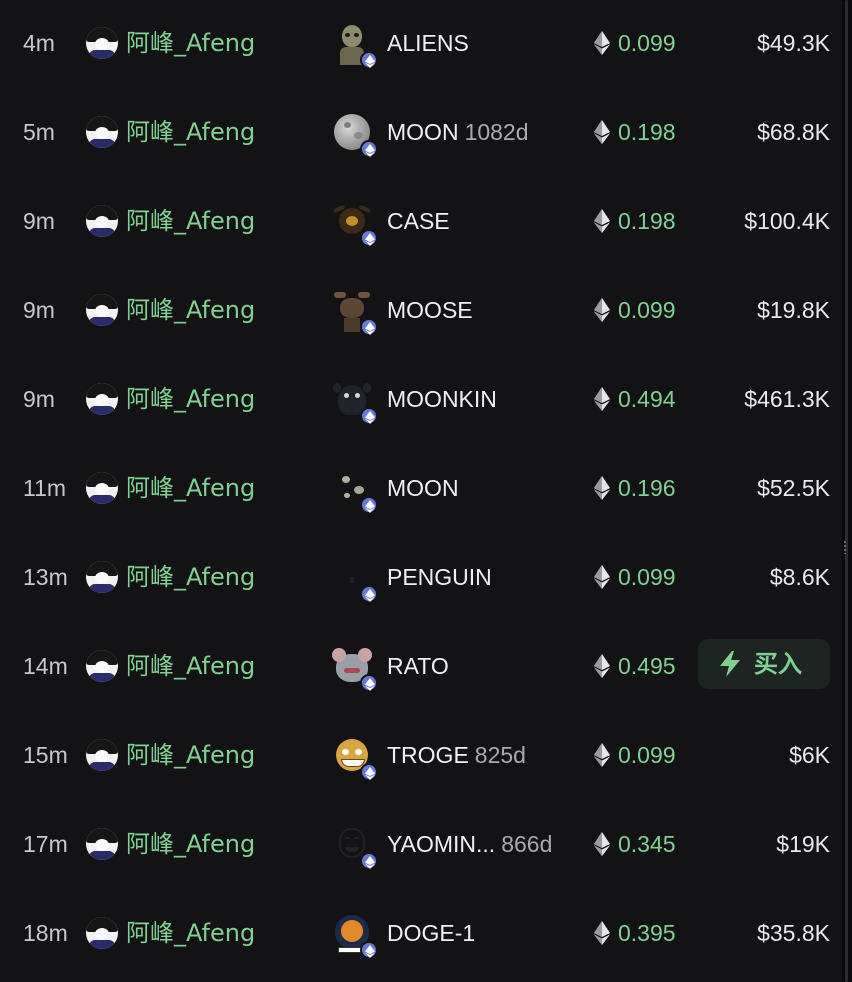  I want to click on scrollbar, so click(847, 491).